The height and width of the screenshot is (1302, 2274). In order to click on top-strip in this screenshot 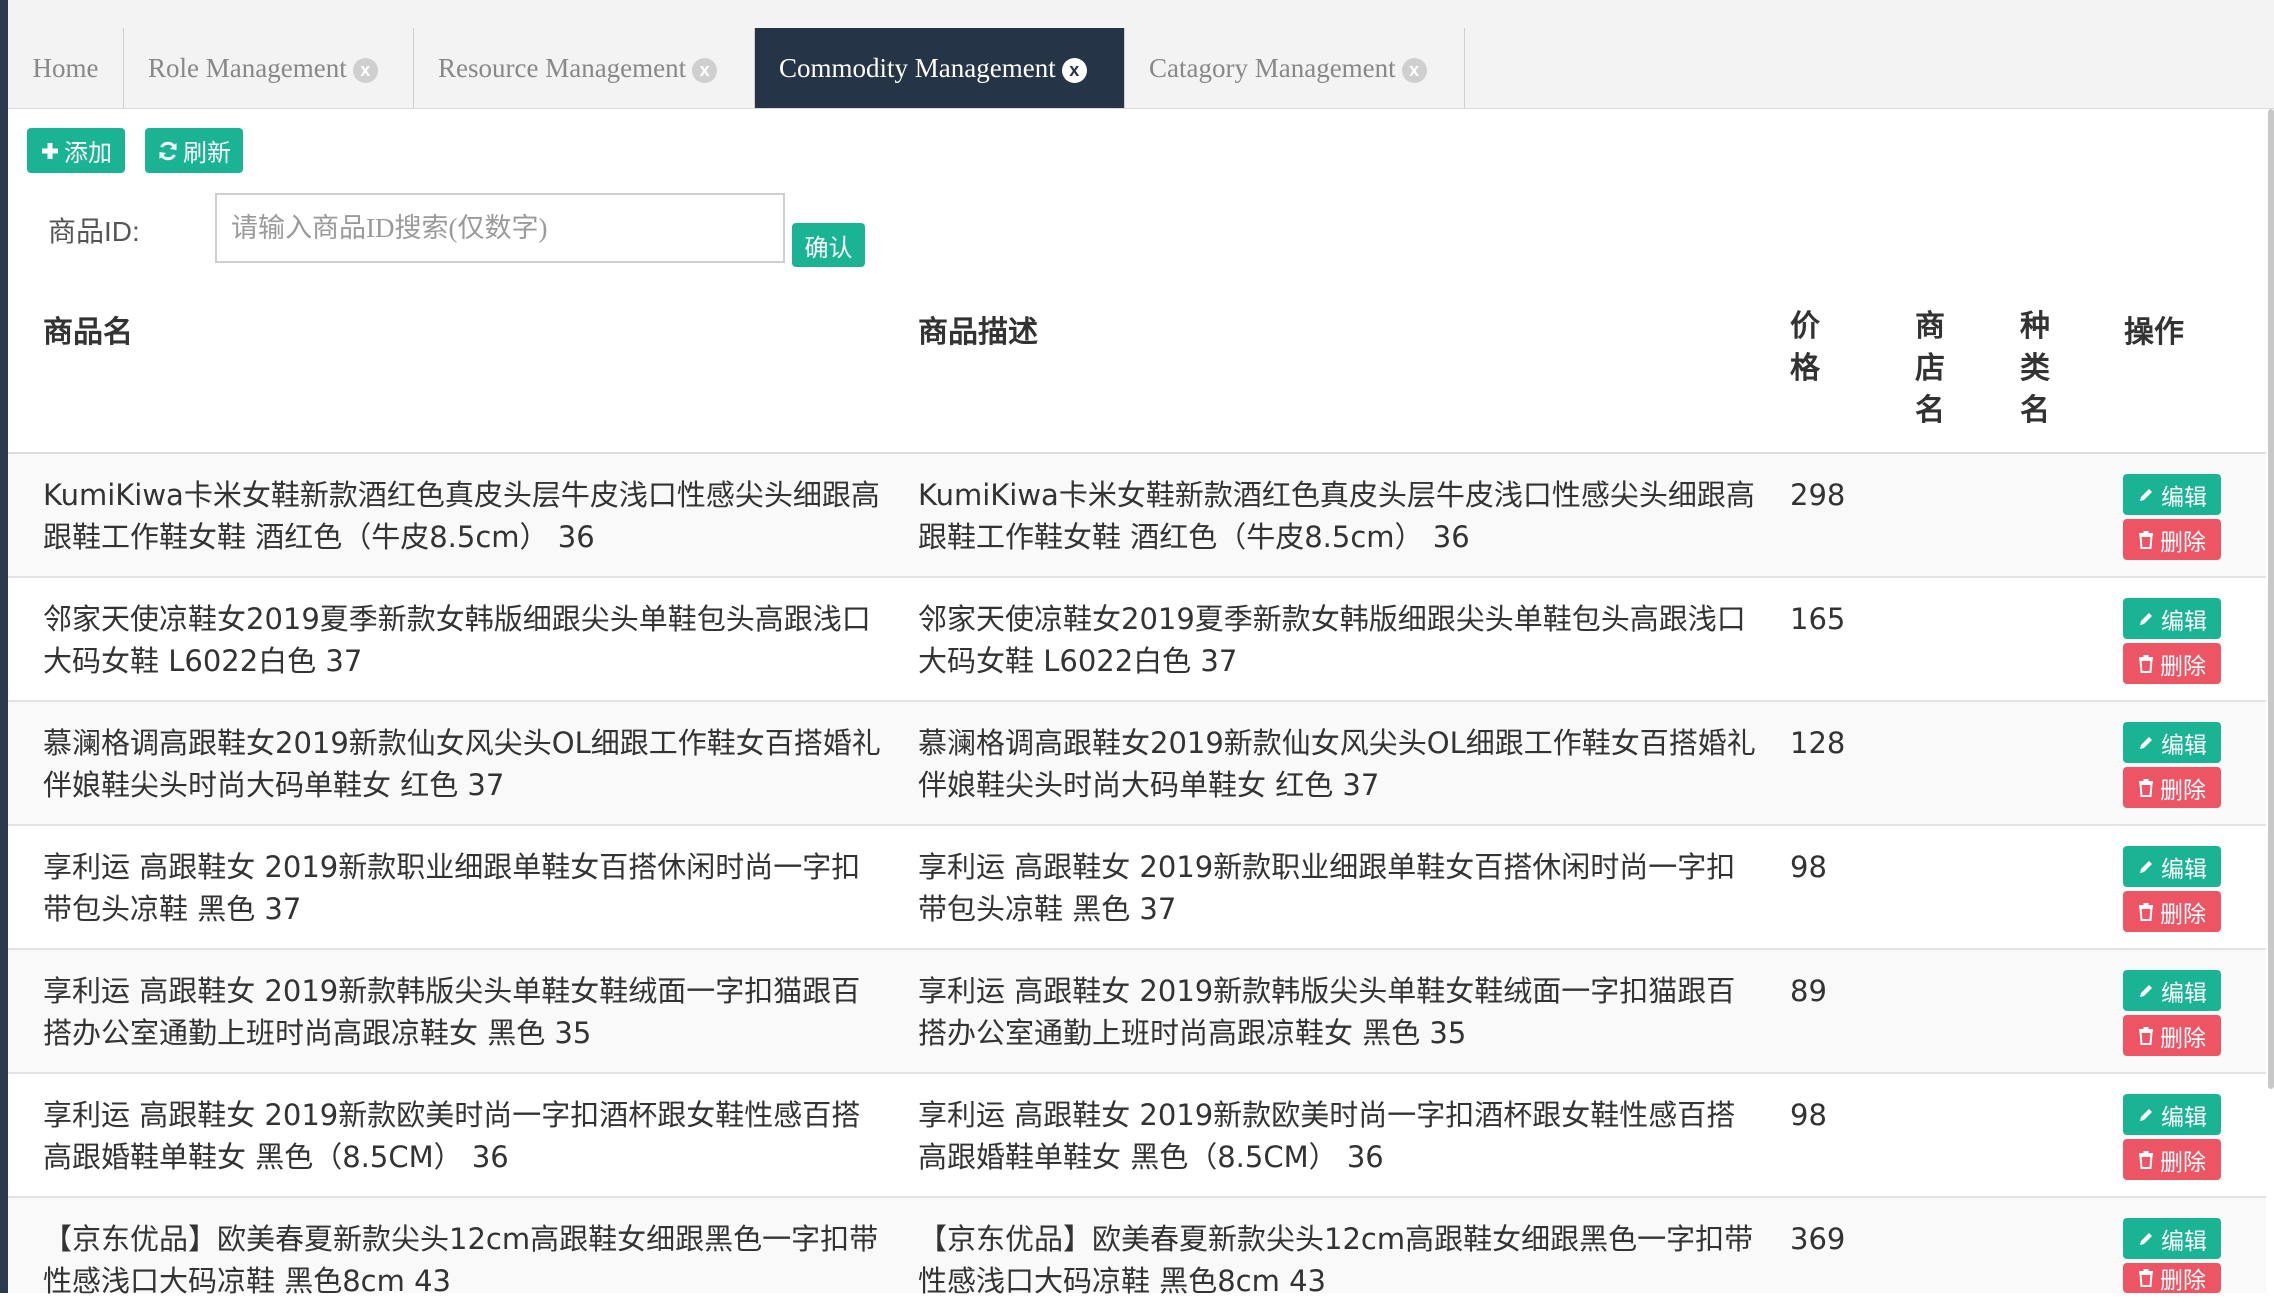, I will do `click(1141, 14)`.